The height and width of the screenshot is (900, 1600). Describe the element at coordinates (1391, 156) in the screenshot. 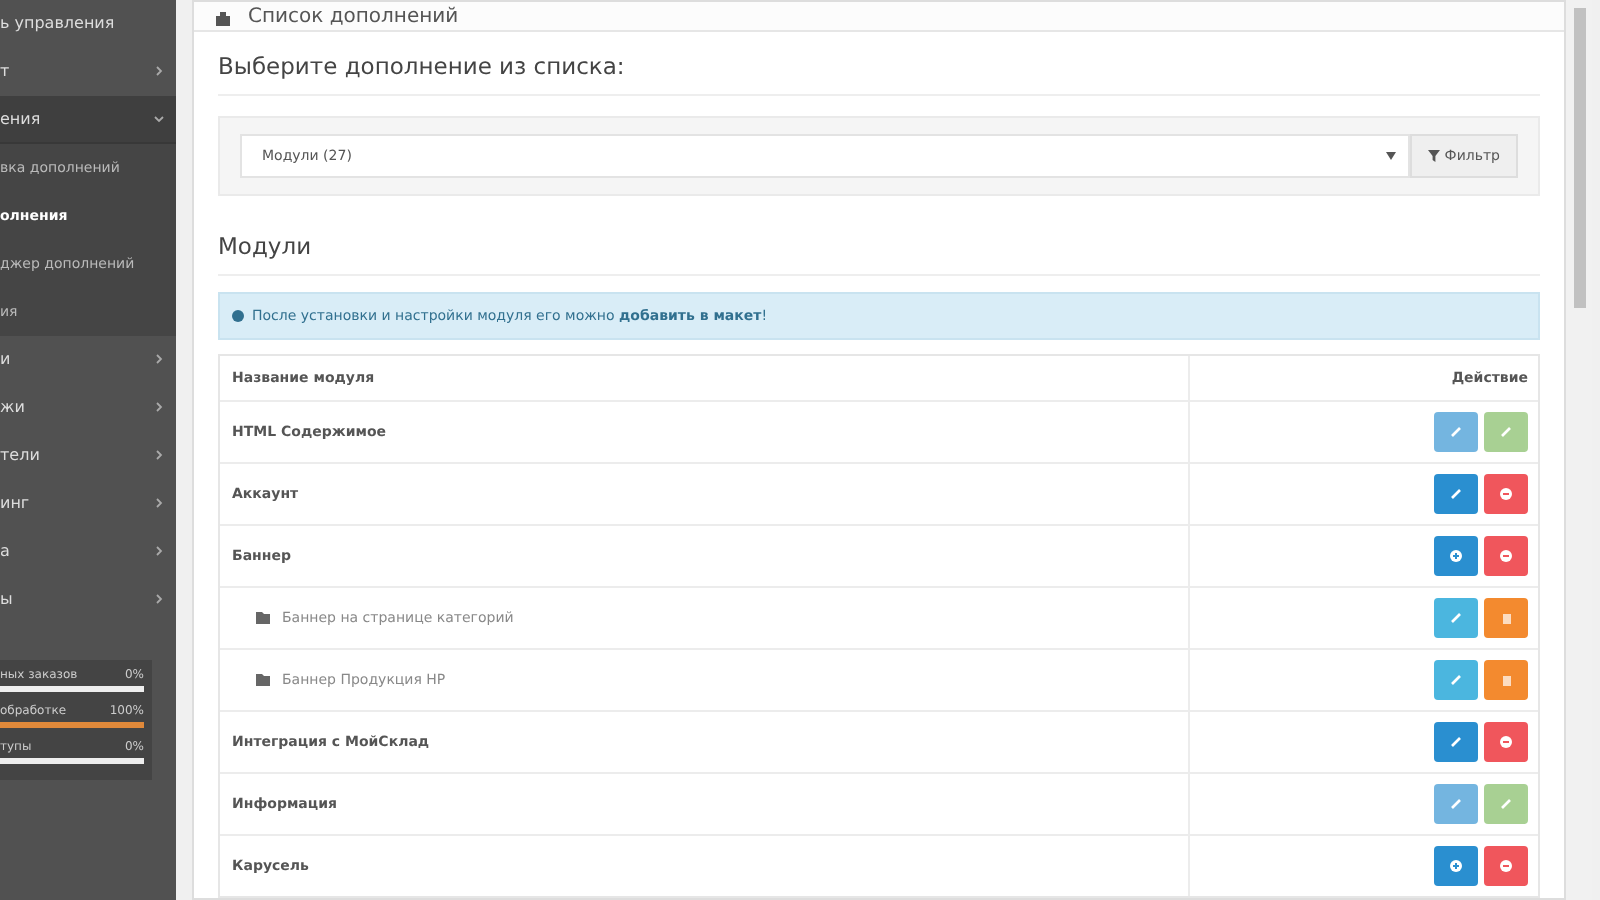

I see `dropdown-caret-icon` at that location.